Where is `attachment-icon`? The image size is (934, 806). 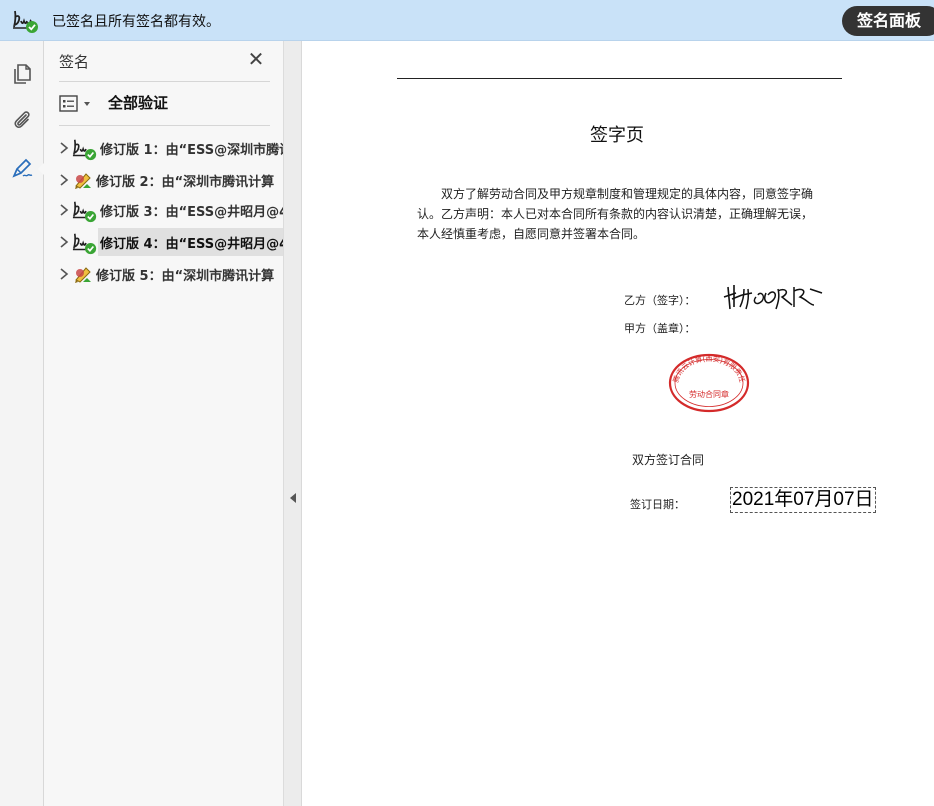
attachment-icon is located at coordinates (22, 120).